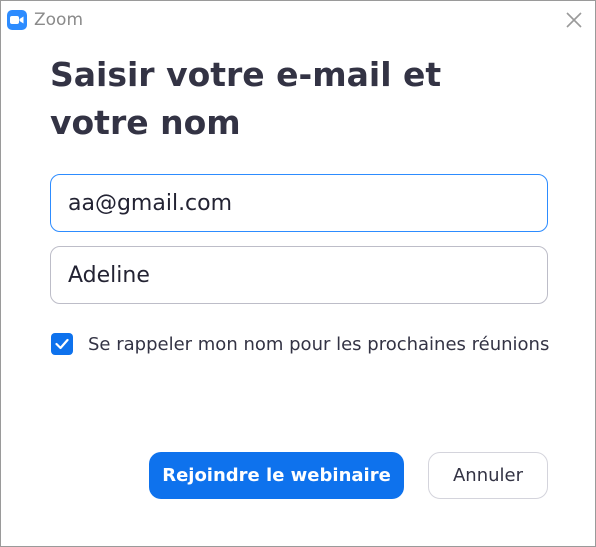  Describe the element at coordinates (488, 475) in the screenshot. I see `cancel-button: Annuler` at that location.